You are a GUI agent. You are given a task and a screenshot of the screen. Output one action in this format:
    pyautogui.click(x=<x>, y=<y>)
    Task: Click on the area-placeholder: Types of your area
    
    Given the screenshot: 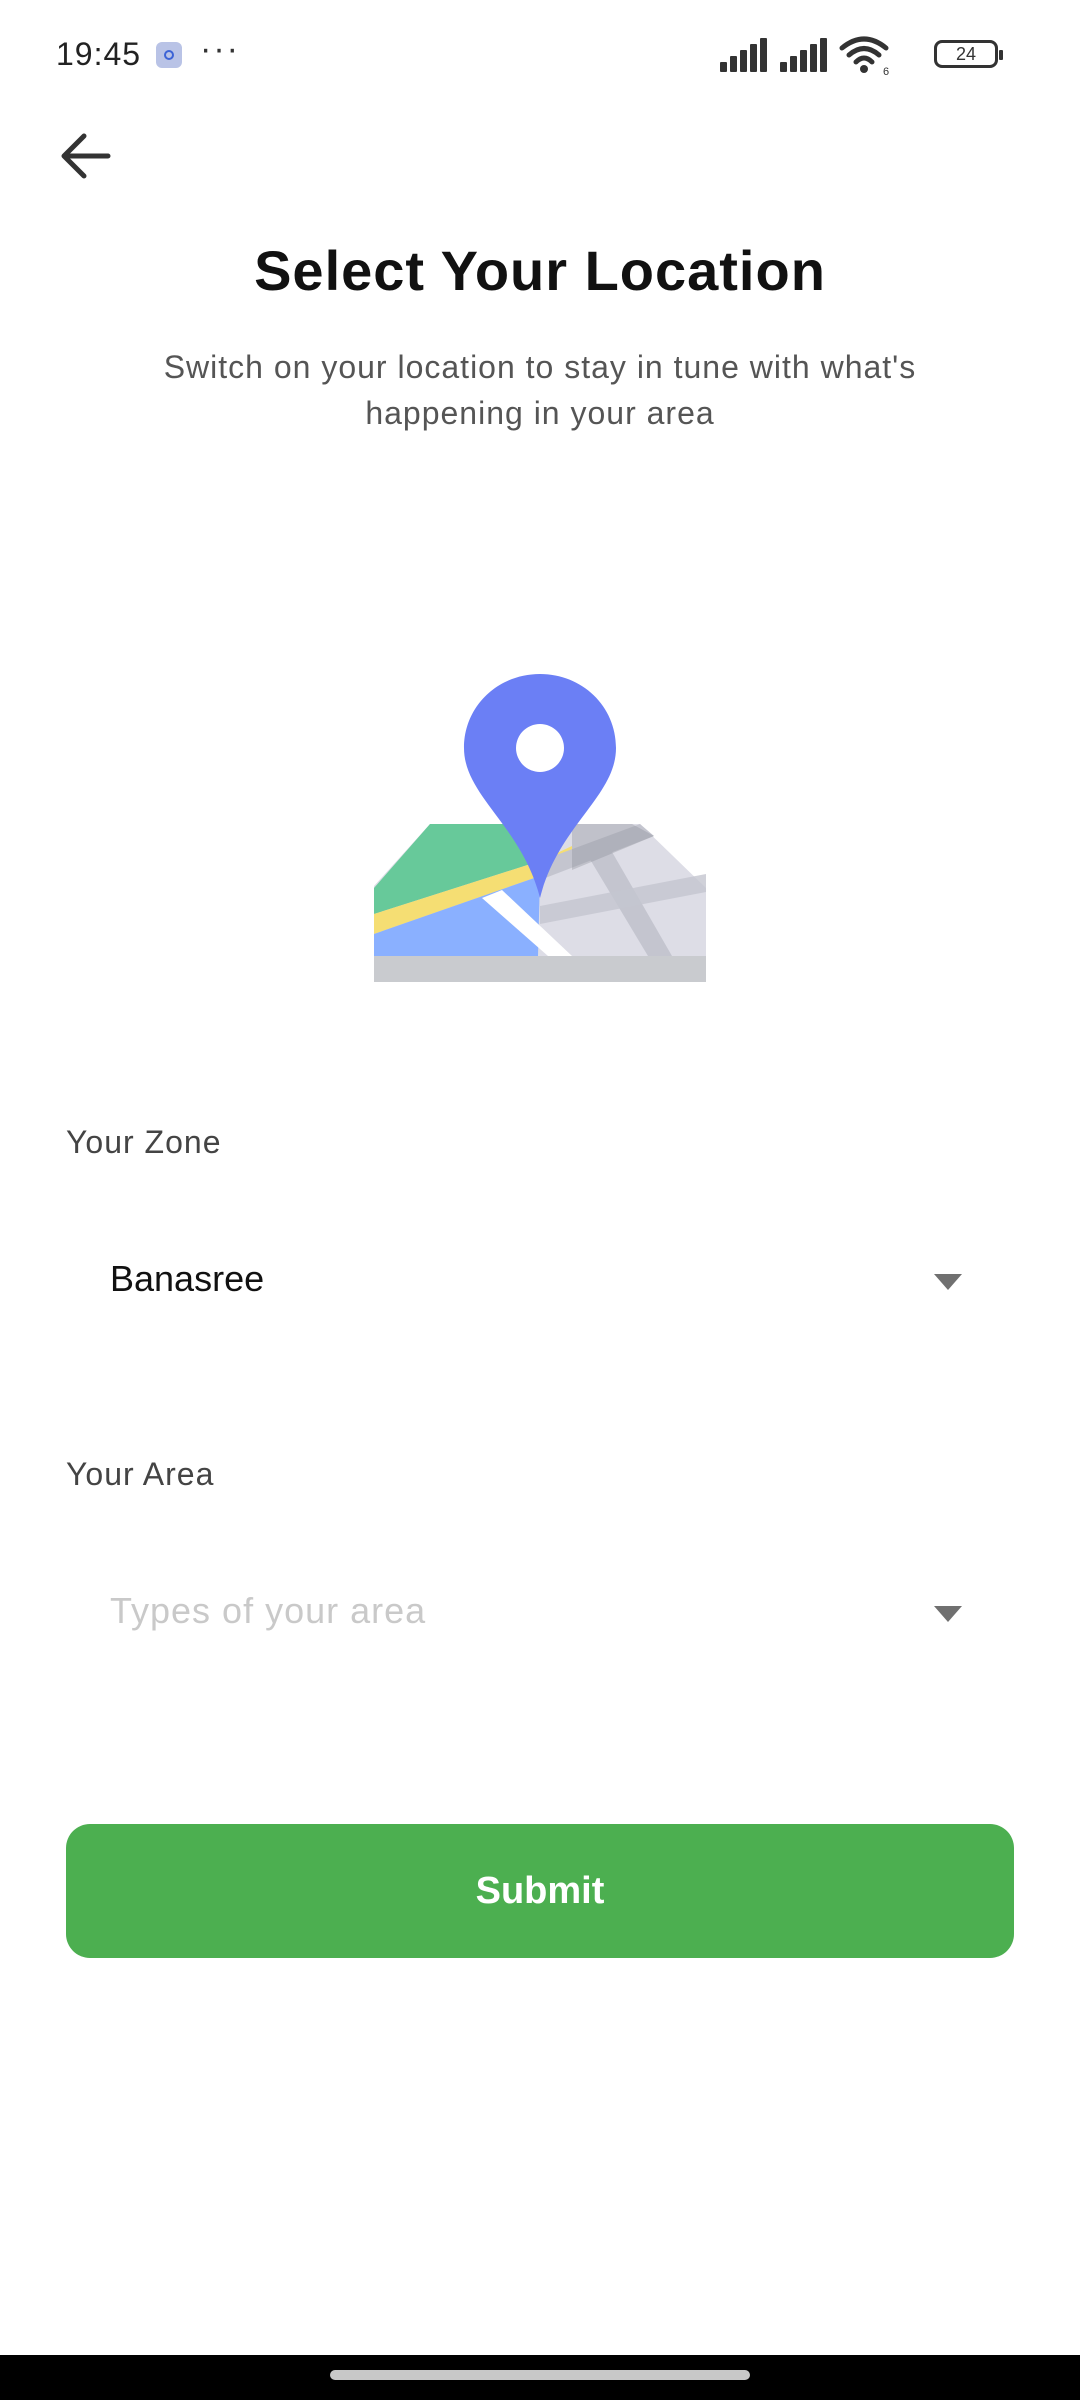 What is the action you would take?
    pyautogui.click(x=268, y=1610)
    